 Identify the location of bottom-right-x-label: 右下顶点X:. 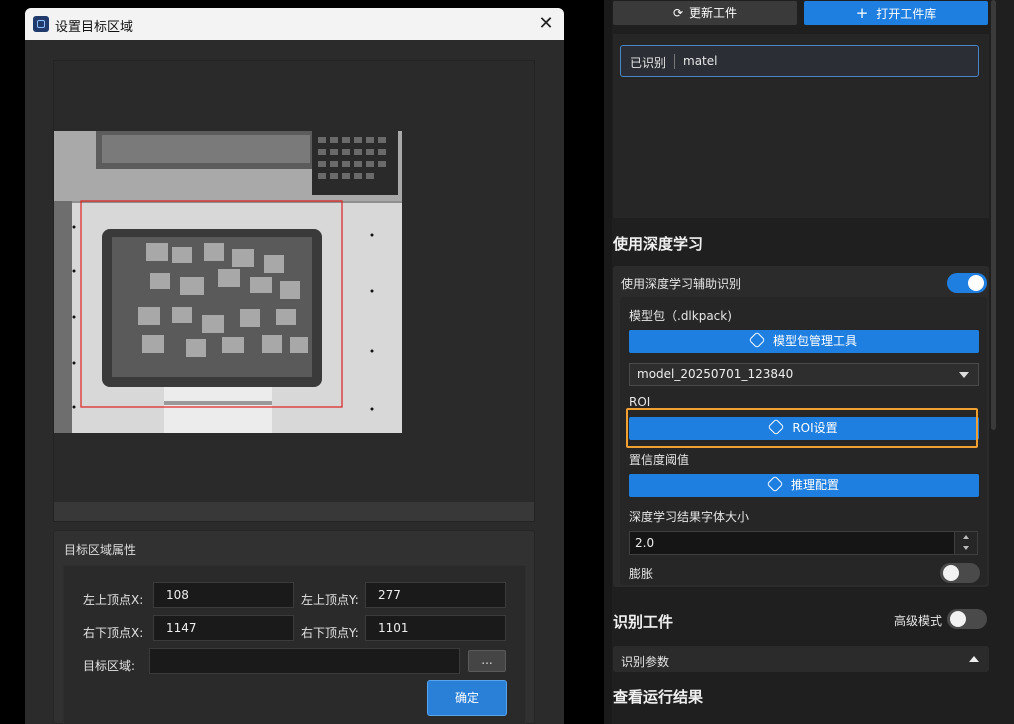
(113, 633).